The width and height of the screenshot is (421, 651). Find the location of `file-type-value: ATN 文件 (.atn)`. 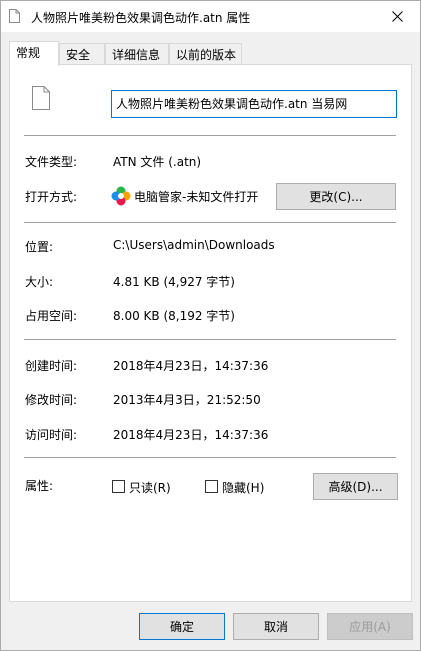

file-type-value: ATN 文件 (.atn) is located at coordinates (157, 162).